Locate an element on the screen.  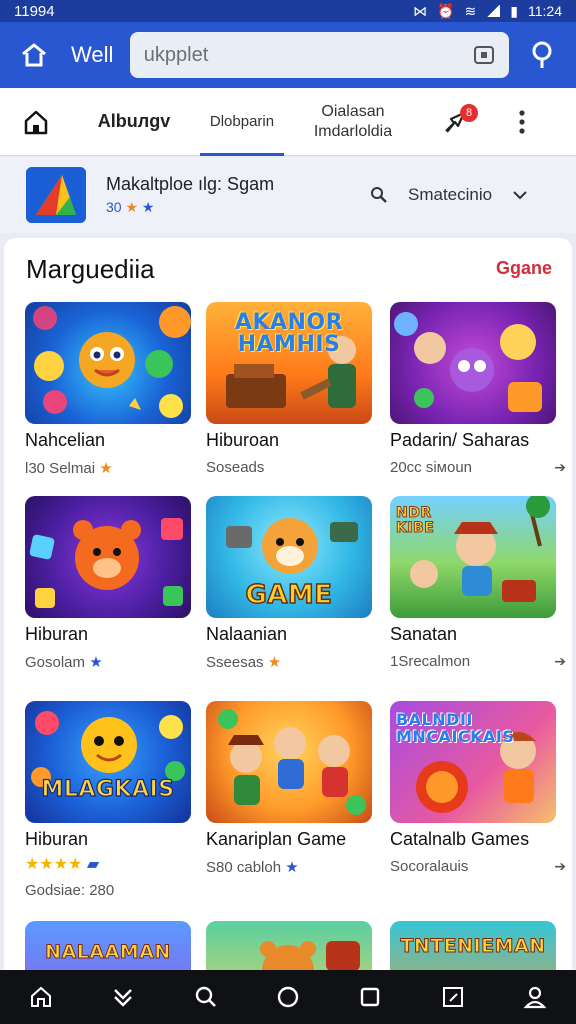
thumbnail-title-text: NDR KIBE is located at coordinates (415, 520).